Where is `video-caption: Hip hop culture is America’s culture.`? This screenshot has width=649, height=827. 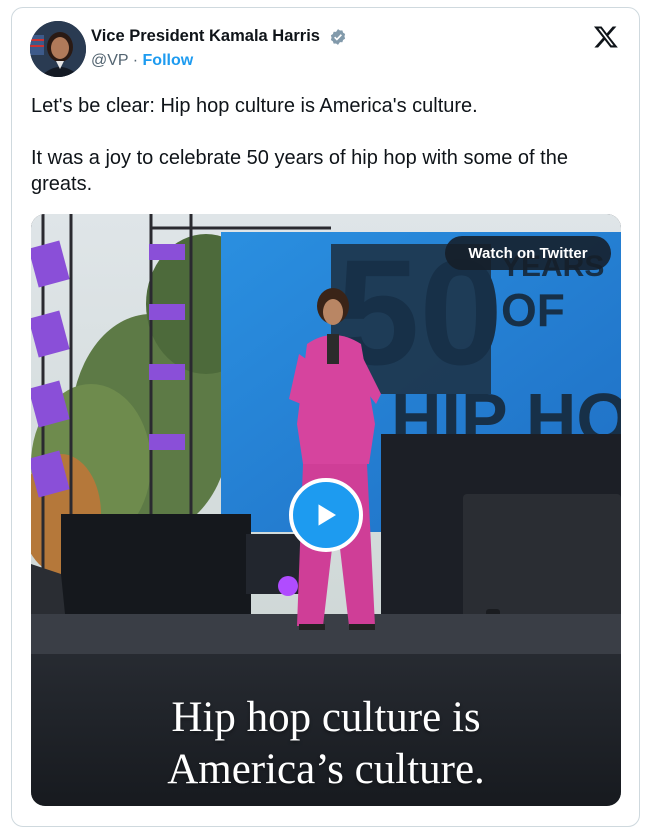
video-caption: Hip hop culture is America’s culture. is located at coordinates (326, 744).